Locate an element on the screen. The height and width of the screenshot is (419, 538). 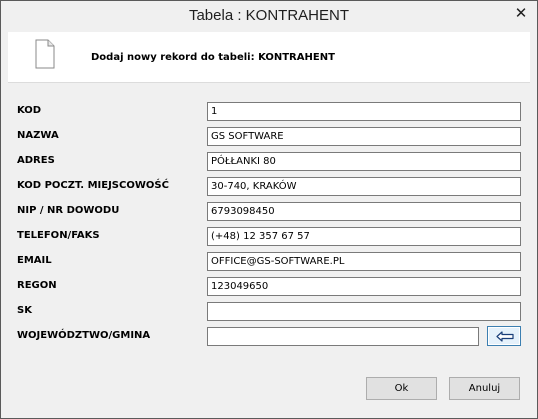
adres-input: PÓŁŁANKI 80 is located at coordinates (364, 161).